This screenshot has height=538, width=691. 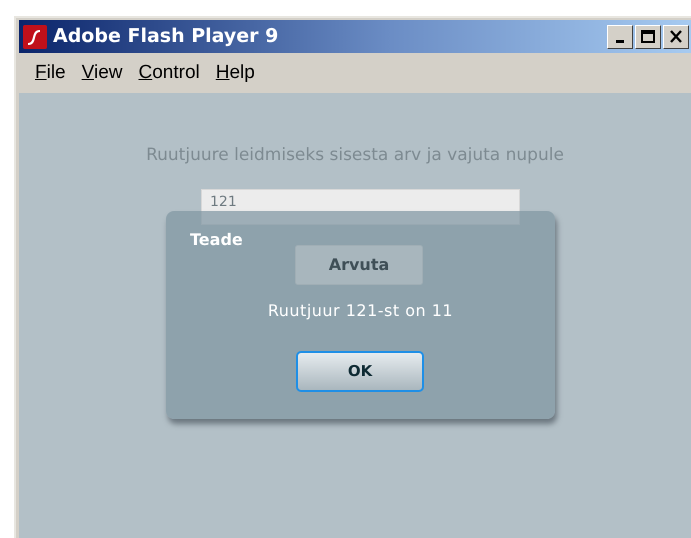 What do you see at coordinates (620, 36) in the screenshot?
I see `minimize-button` at bounding box center [620, 36].